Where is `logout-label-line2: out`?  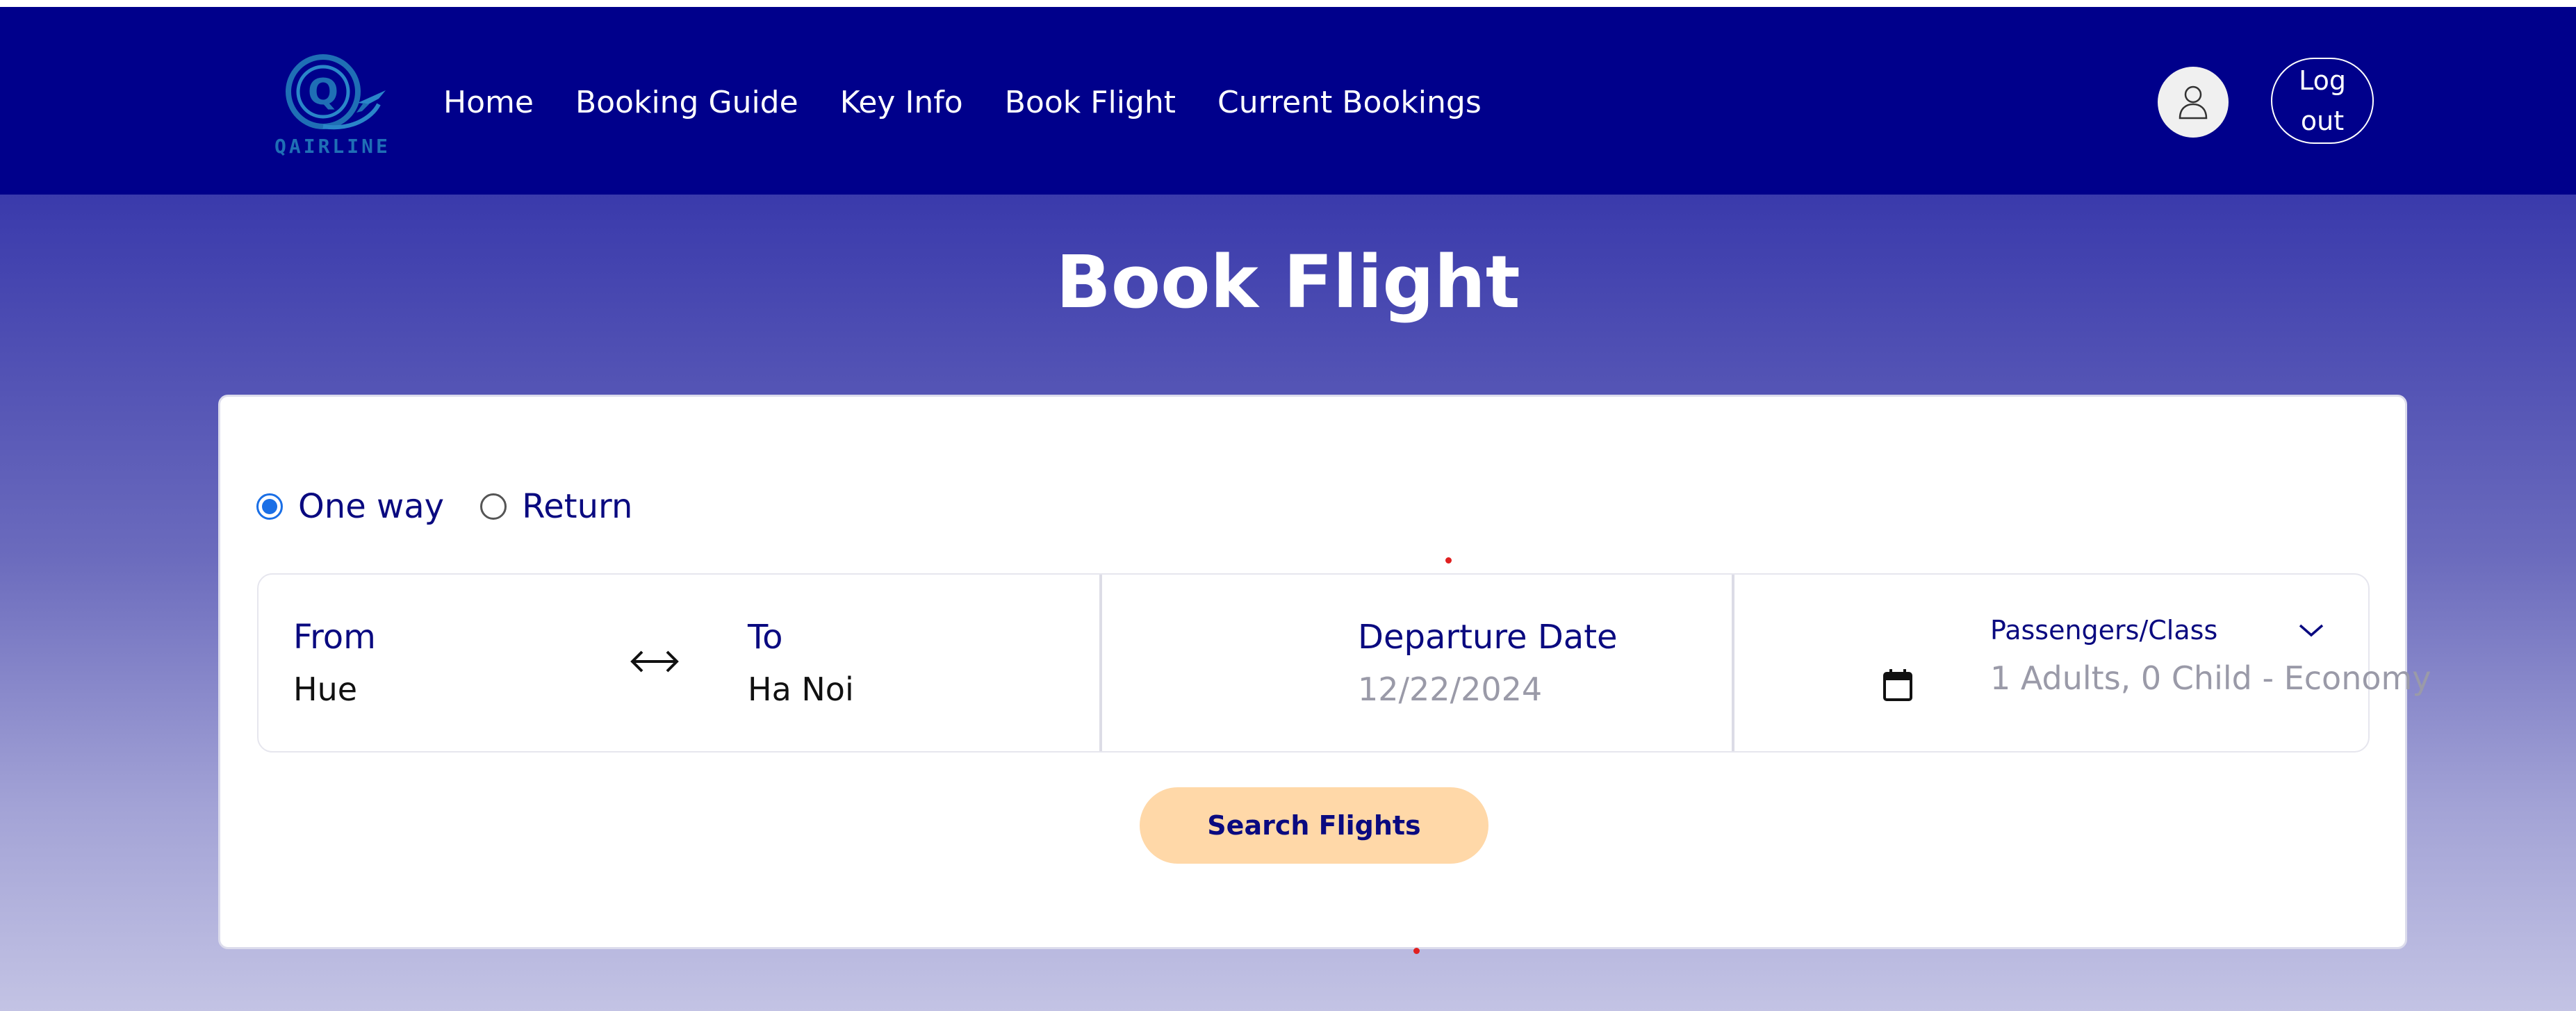 logout-label-line2: out is located at coordinates (2322, 121).